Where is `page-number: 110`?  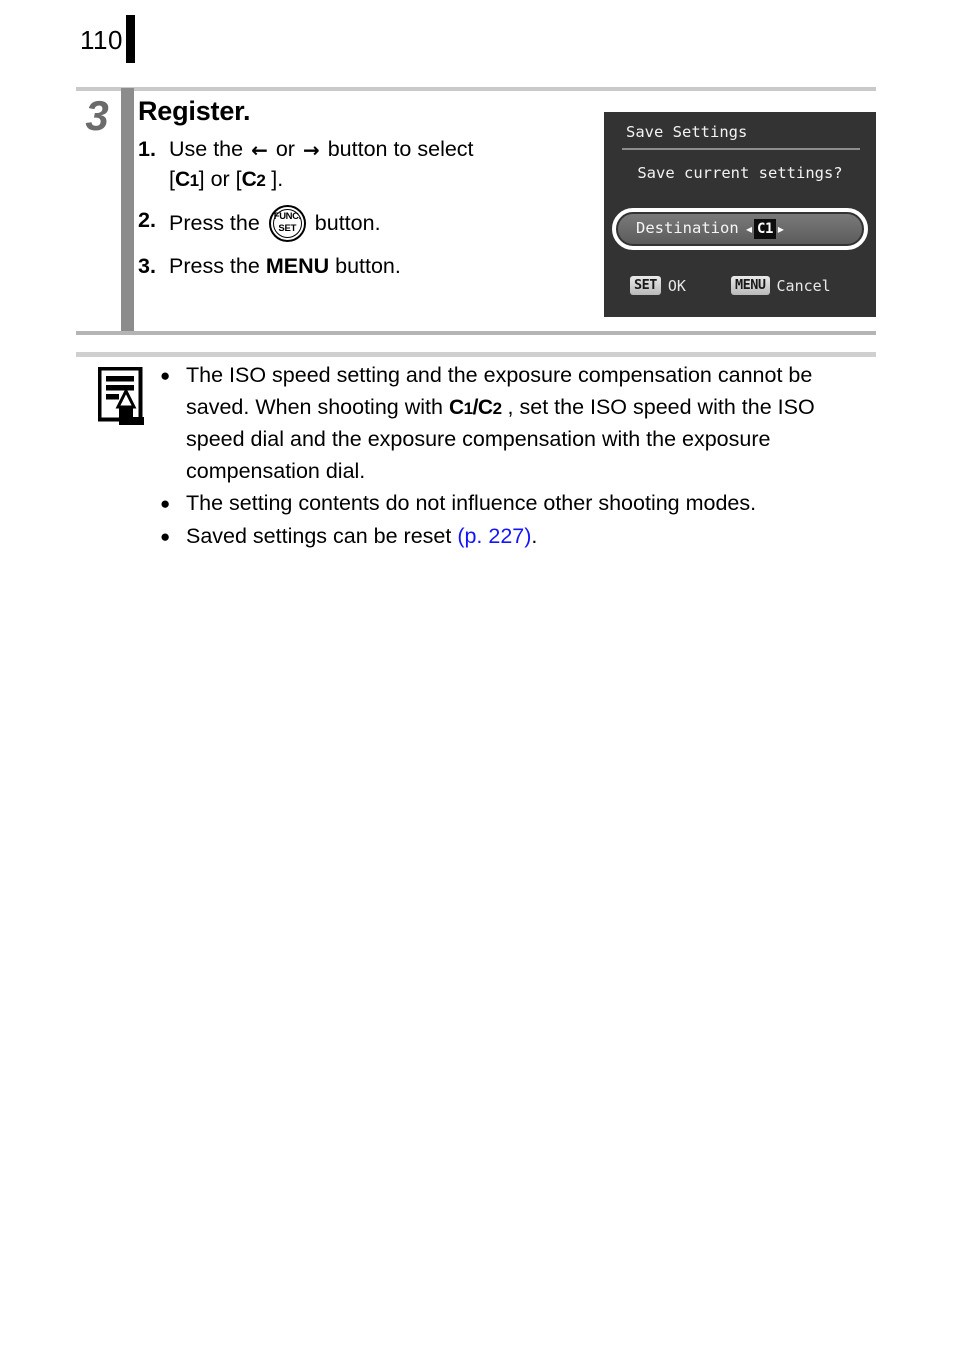 page-number: 110 is located at coordinates (101, 40).